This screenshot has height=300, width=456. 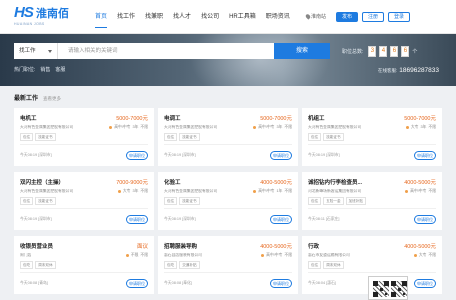 I want to click on post-button: 发布, so click(x=347, y=17).